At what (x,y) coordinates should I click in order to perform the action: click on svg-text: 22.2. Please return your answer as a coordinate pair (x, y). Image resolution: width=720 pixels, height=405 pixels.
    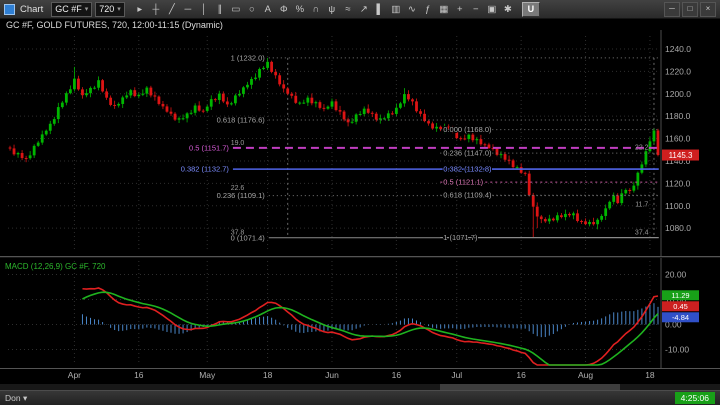
    Looking at the image, I should click on (642, 148).